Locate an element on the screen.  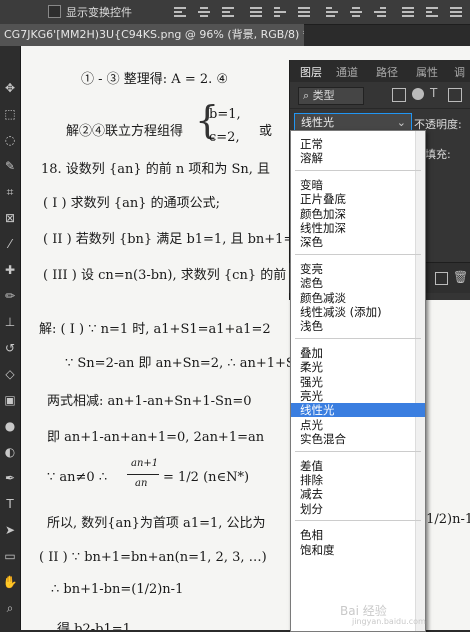
marquee-tool-icon: ⬚ is located at coordinates (10, 114).